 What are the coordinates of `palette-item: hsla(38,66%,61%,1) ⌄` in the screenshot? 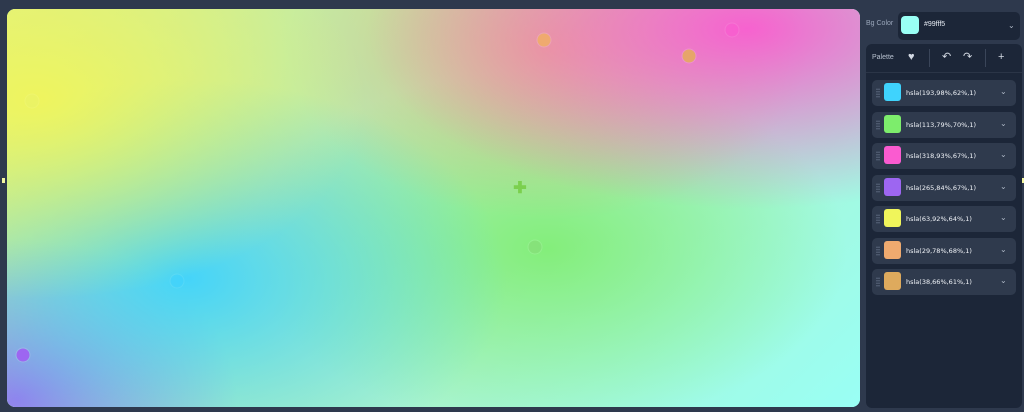 It's located at (944, 282).